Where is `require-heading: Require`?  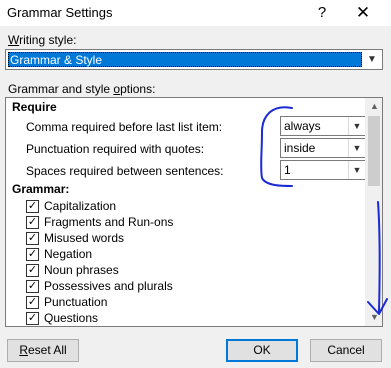
require-heading: Require is located at coordinates (34, 107).